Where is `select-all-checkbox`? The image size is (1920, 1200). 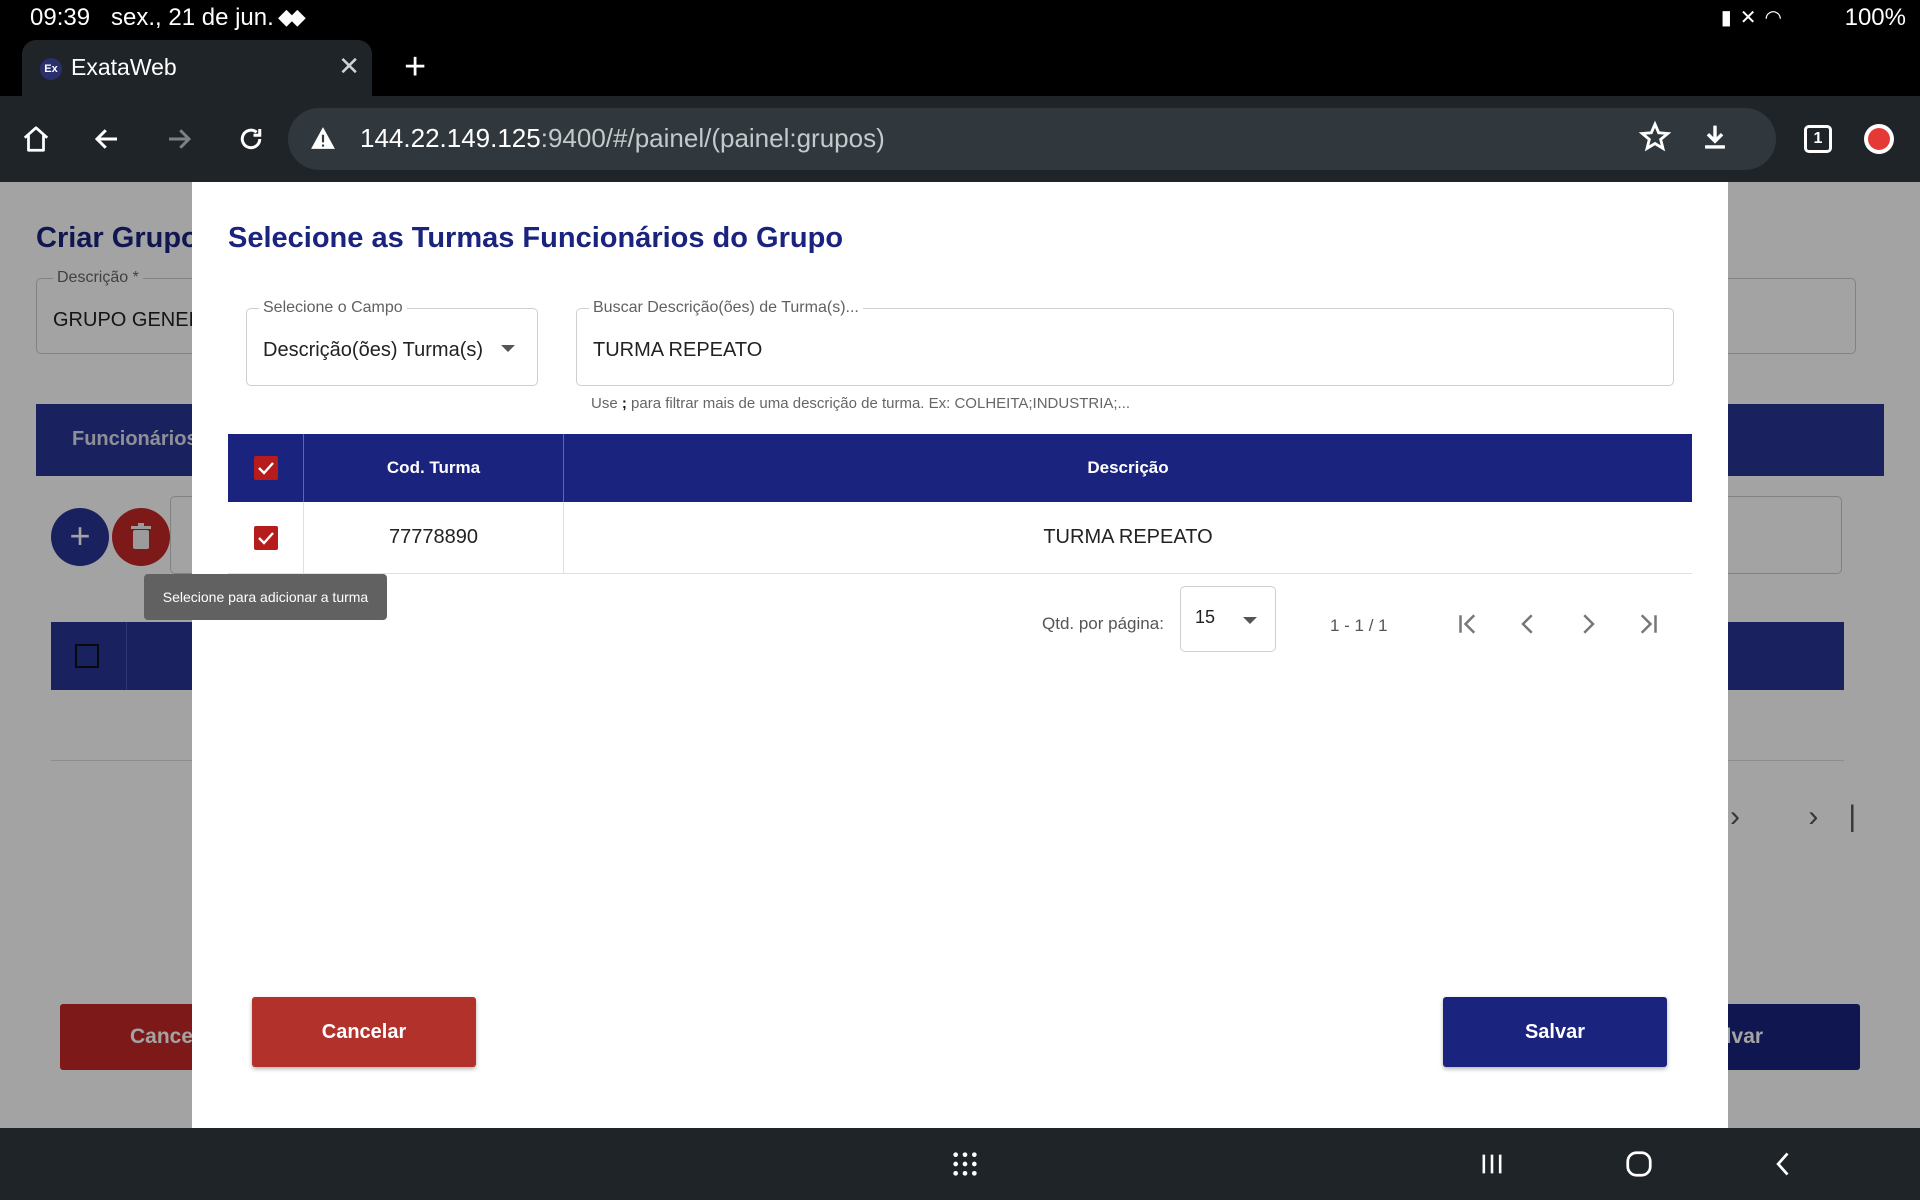
select-all-checkbox is located at coordinates (266, 468).